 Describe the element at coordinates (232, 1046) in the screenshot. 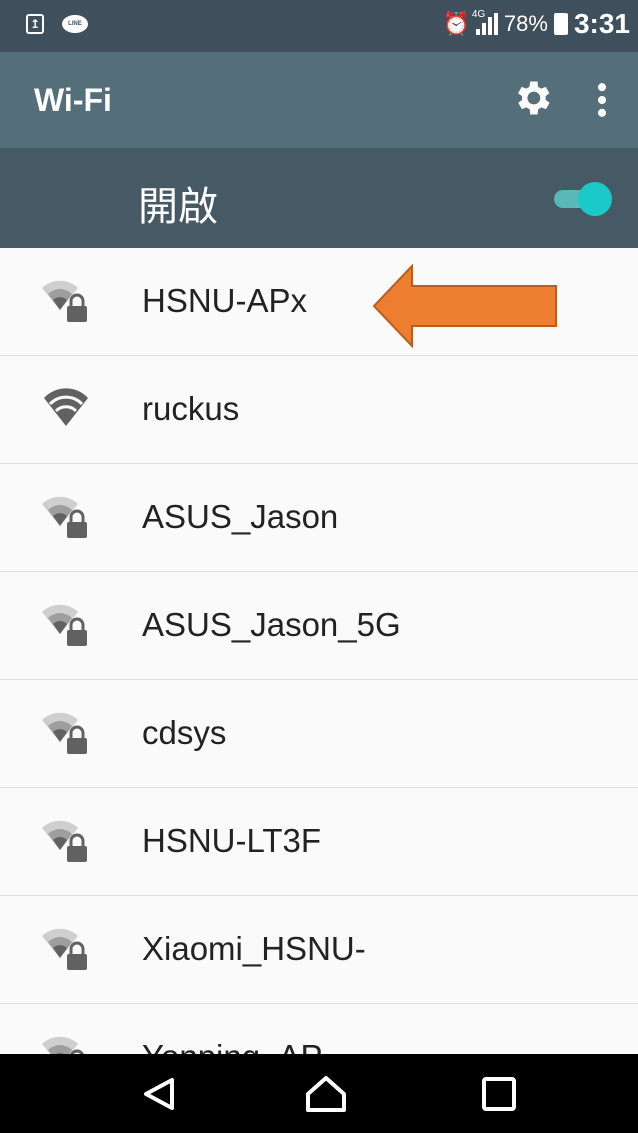

I see `network-name: Yonping_AP` at that location.